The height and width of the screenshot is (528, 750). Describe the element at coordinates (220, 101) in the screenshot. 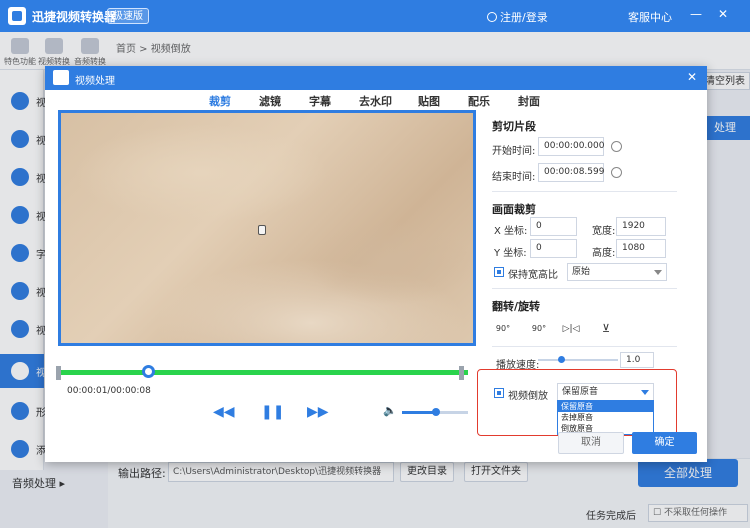

I see `tab-crop: 裁剪` at that location.